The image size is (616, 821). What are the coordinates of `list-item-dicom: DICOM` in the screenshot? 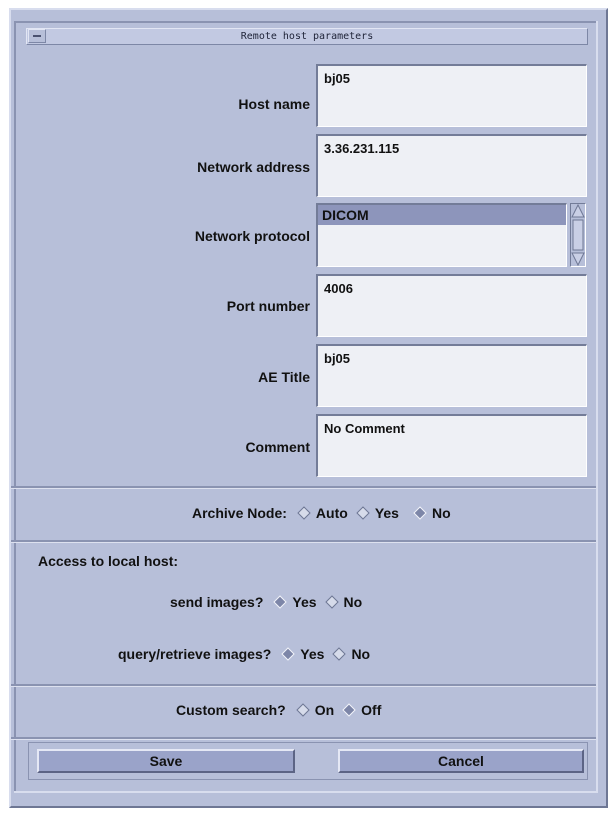 It's located at (442, 215).